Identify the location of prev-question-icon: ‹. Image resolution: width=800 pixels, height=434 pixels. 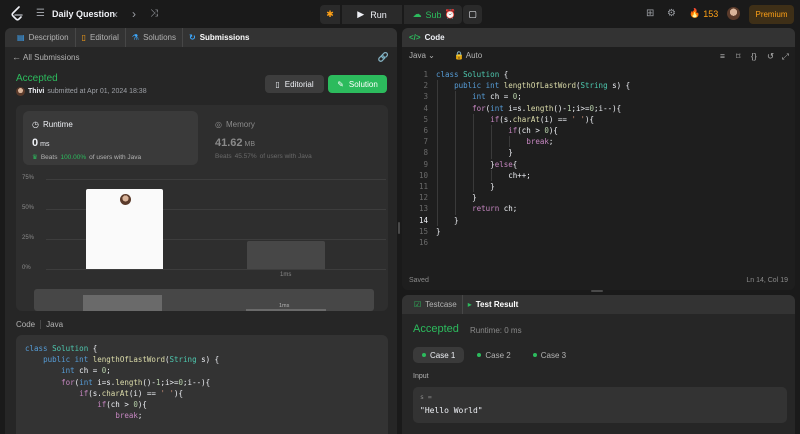
(116, 14).